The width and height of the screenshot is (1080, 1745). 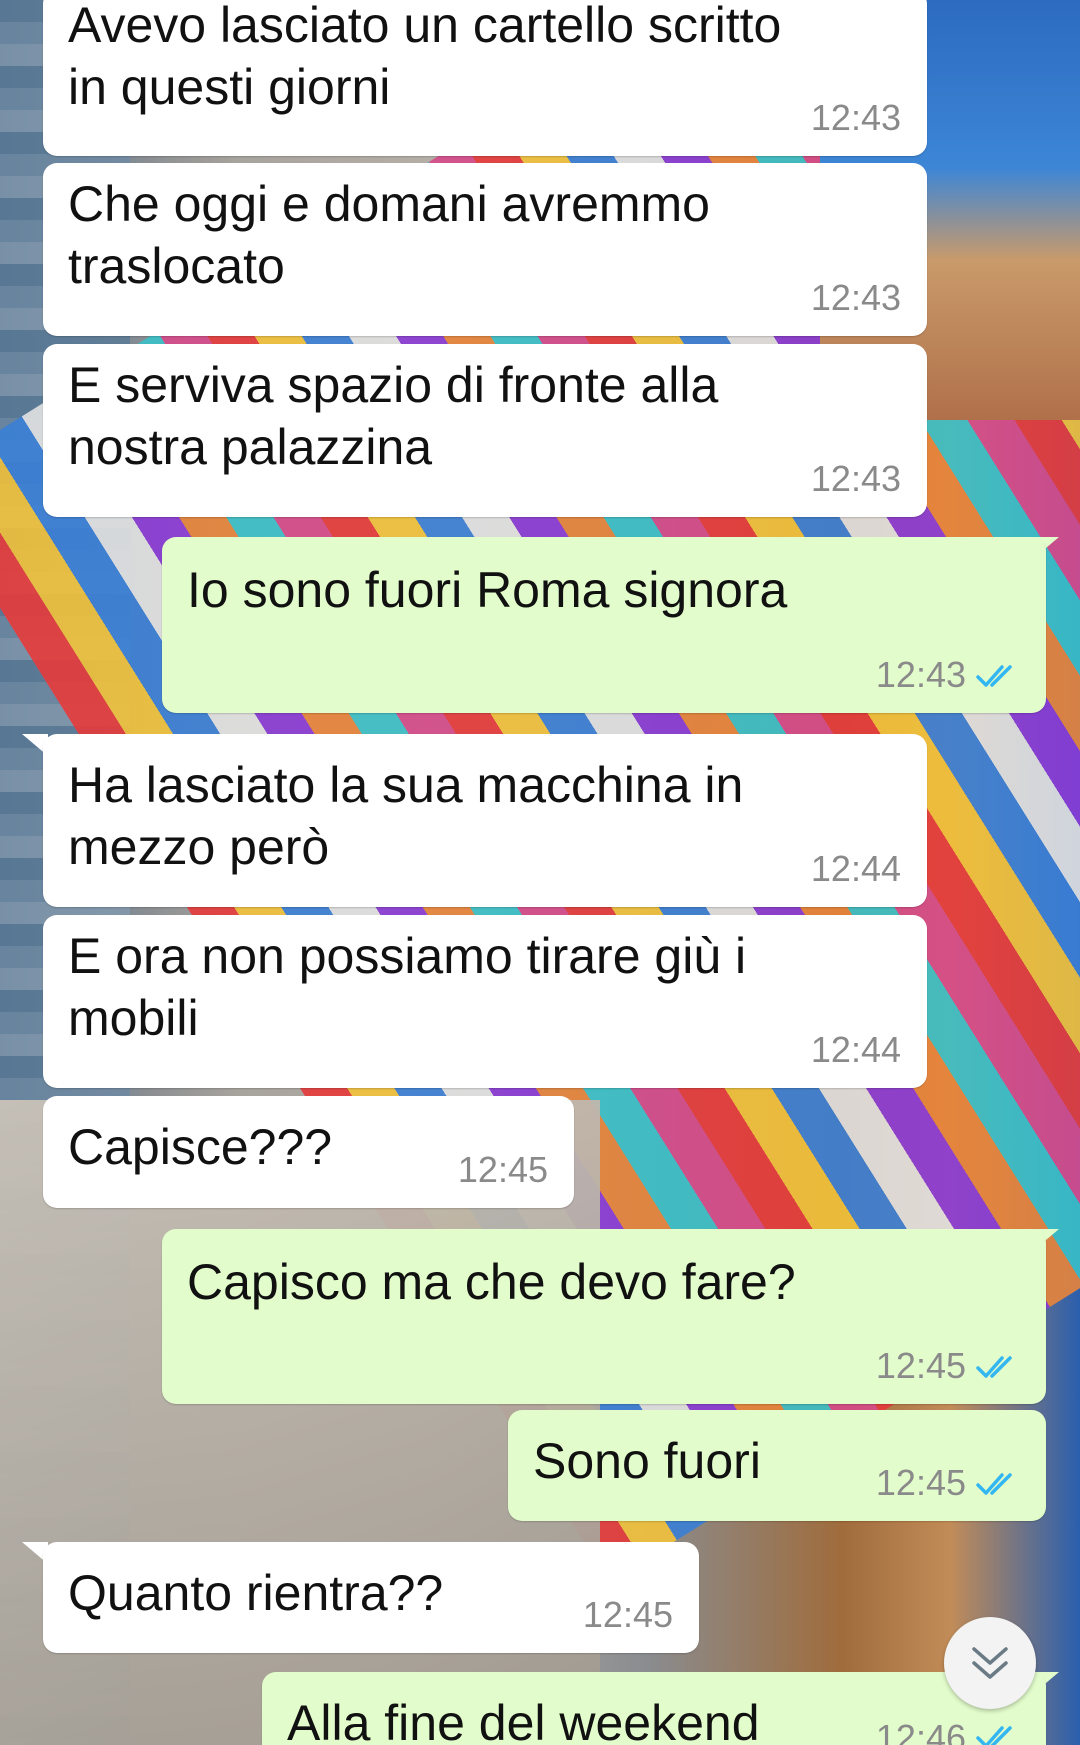 What do you see at coordinates (407, 987) in the screenshot?
I see `message-text: E ora non possiamo tirare giù i mobili` at bounding box center [407, 987].